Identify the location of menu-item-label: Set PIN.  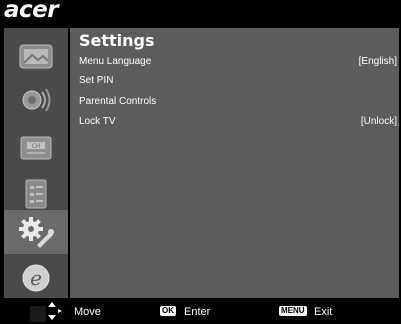
(96, 80).